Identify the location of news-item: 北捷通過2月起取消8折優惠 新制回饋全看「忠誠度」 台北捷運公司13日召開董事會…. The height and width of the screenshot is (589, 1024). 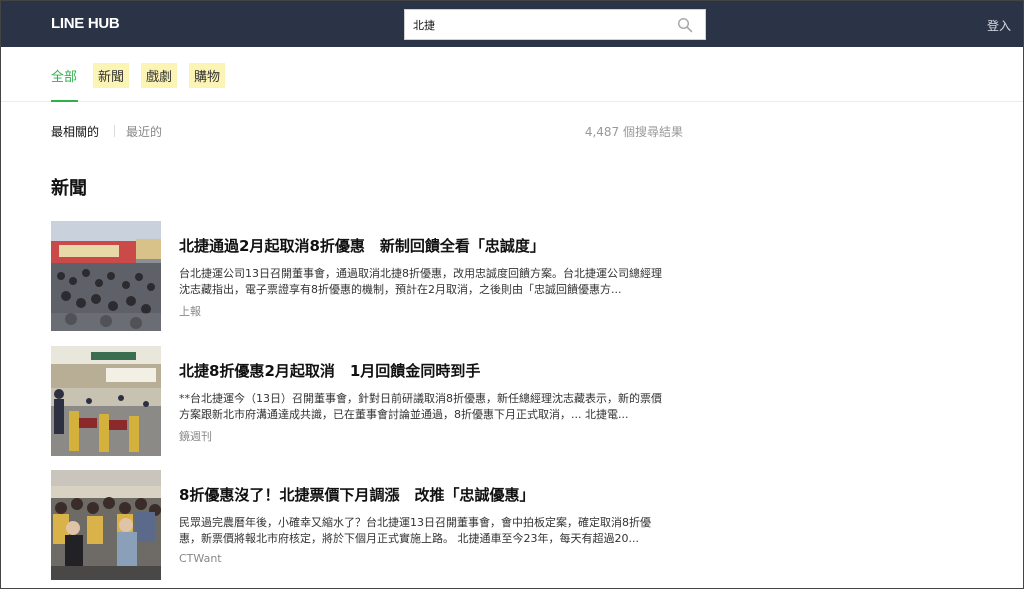
(371, 277).